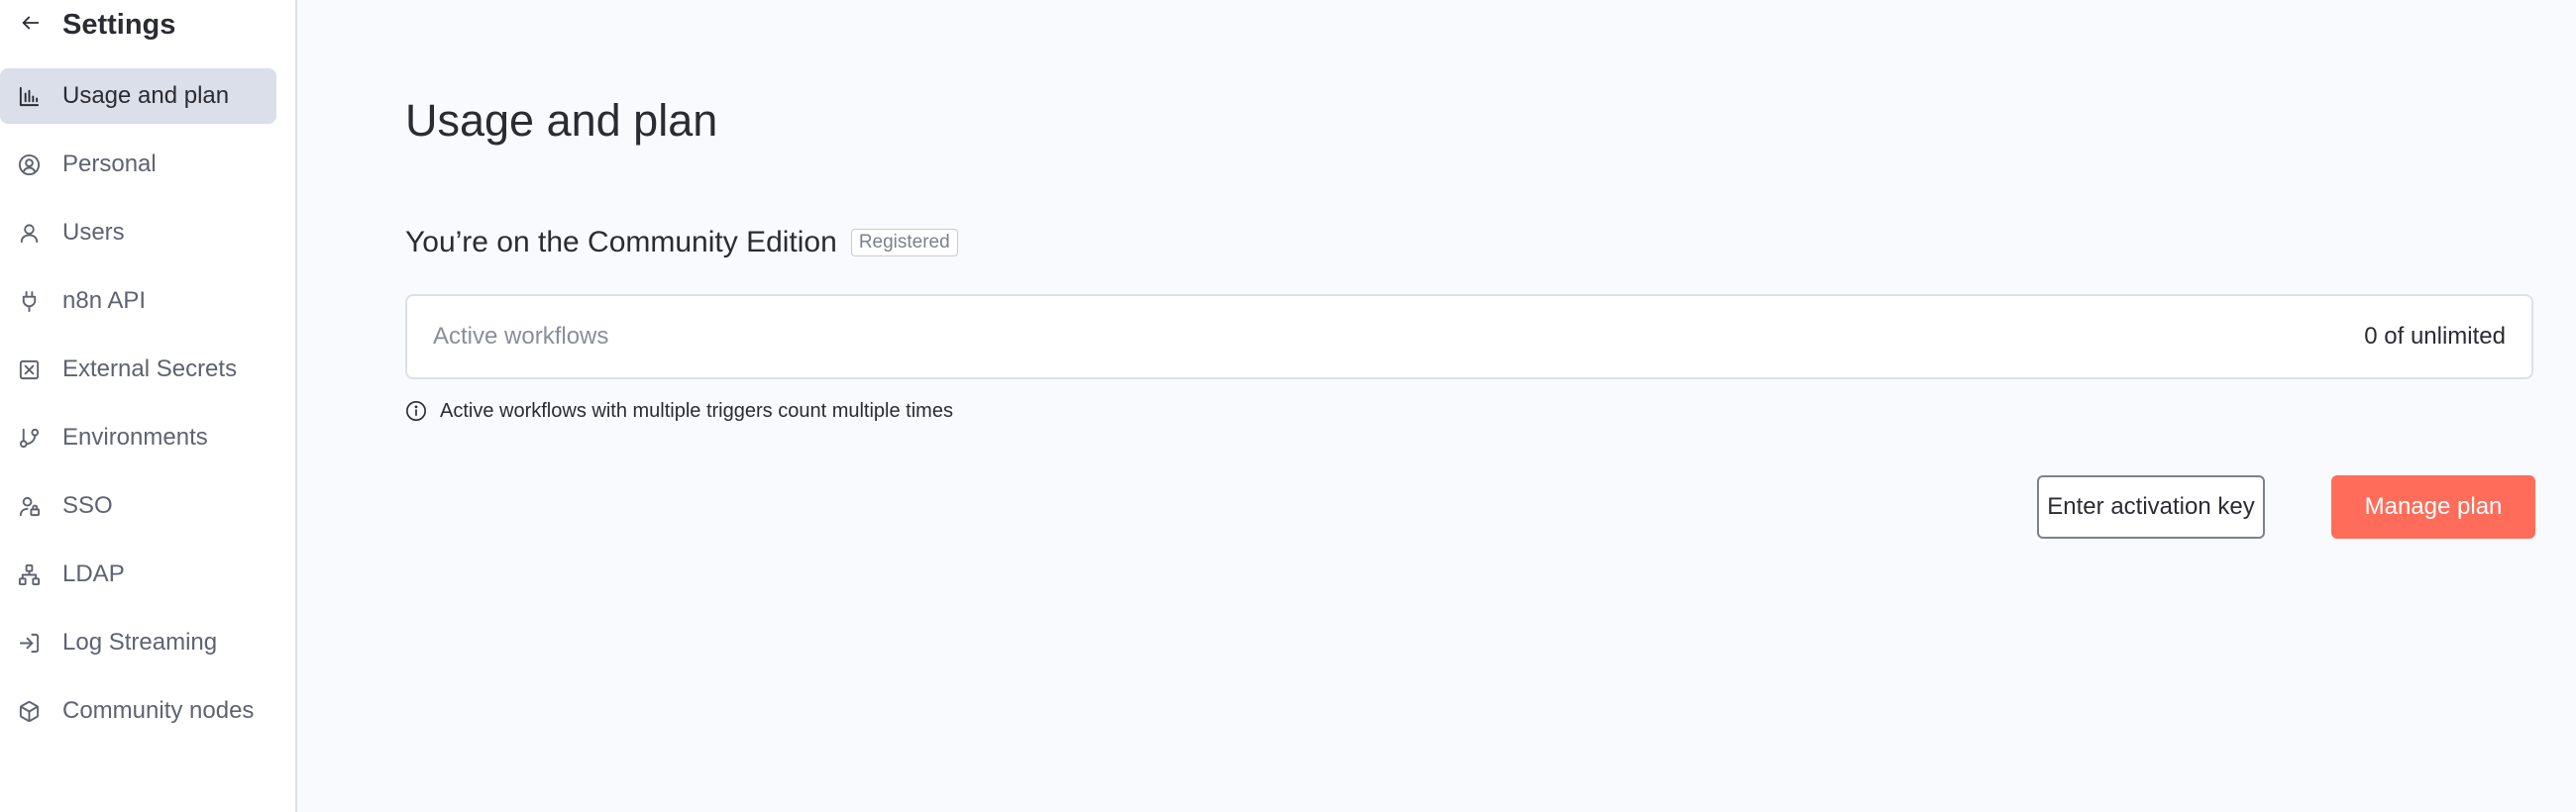  Describe the element at coordinates (146, 95) in the screenshot. I see `sidebar-item-label: Usage and plan` at that location.